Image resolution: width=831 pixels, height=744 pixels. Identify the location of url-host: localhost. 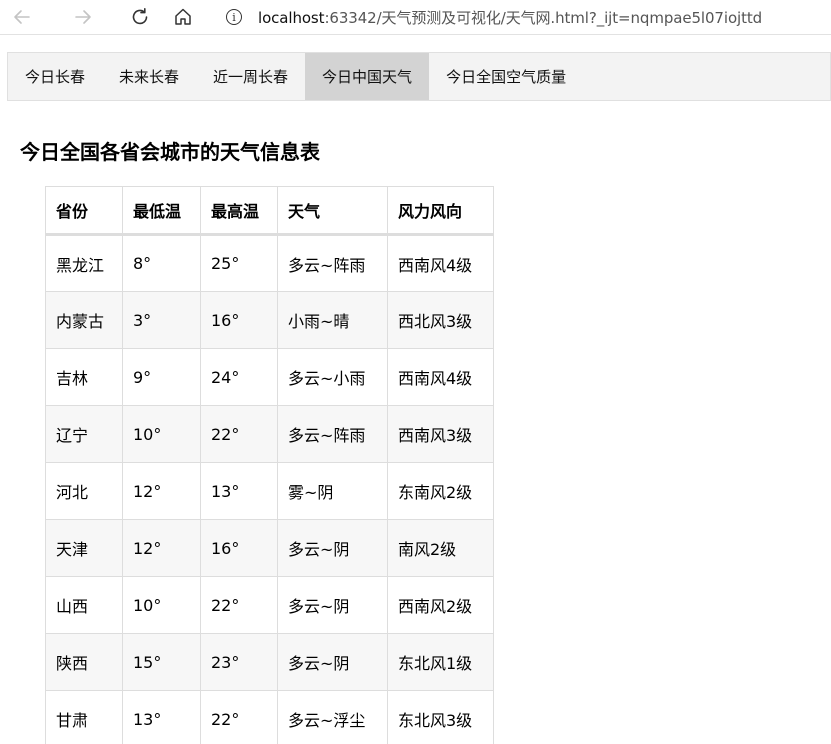
(291, 17).